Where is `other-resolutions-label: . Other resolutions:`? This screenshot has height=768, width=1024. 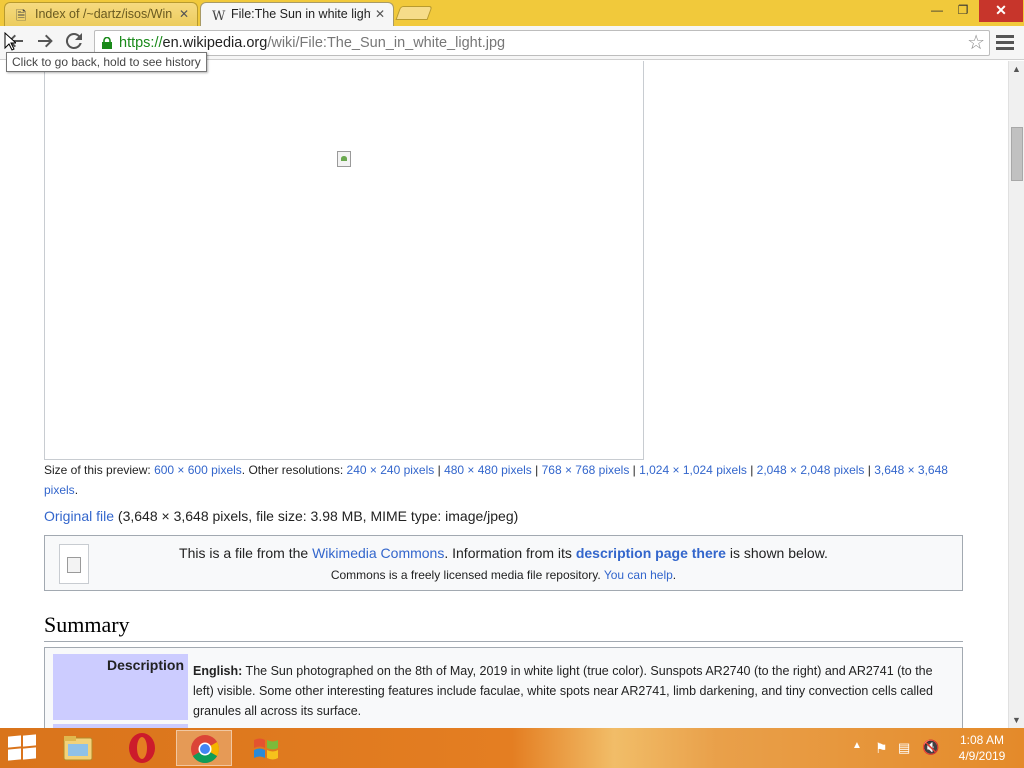 other-resolutions-label: . Other resolutions: is located at coordinates (292, 470).